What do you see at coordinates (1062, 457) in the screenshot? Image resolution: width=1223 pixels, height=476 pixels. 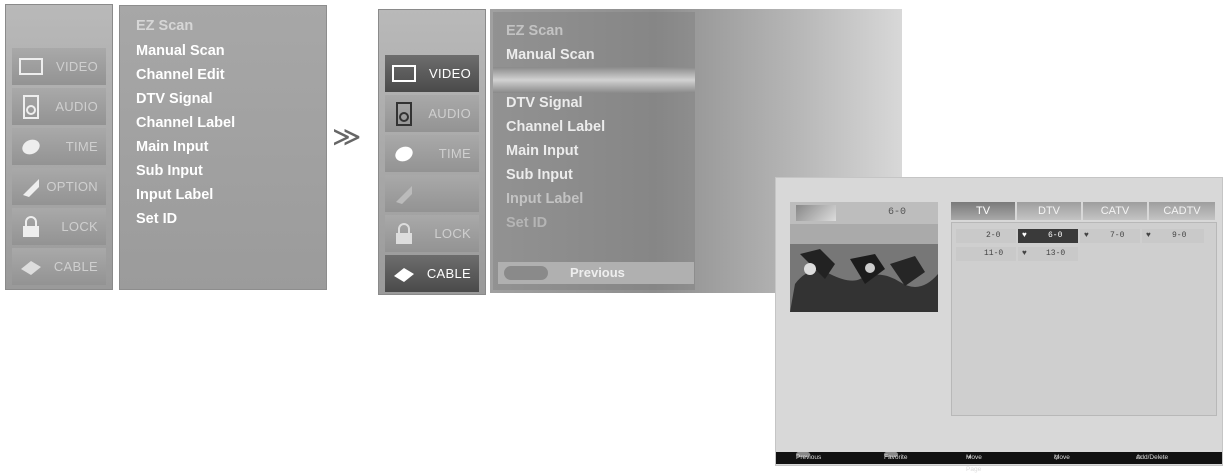 I see `footer-move-label: Move` at bounding box center [1062, 457].